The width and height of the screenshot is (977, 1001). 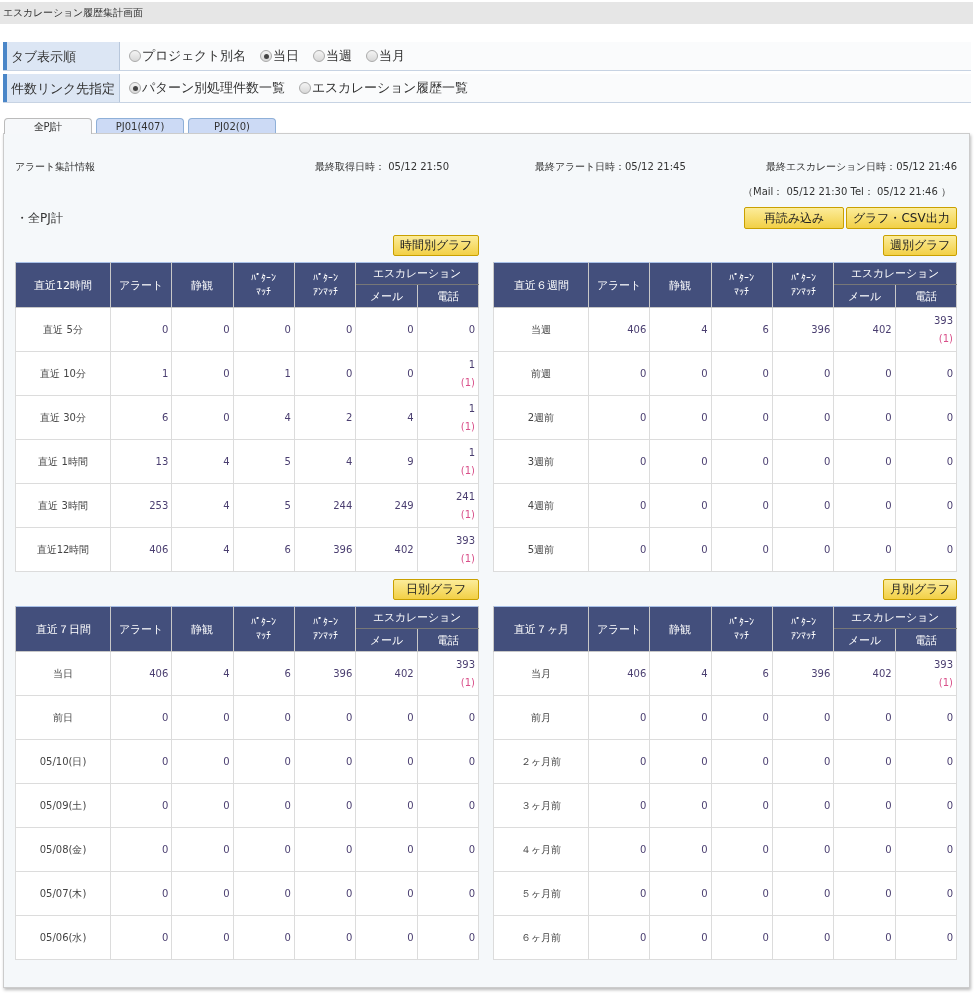 What do you see at coordinates (213, 88) in the screenshot?
I see `radio-label: パターン別処理件数一覧` at bounding box center [213, 88].